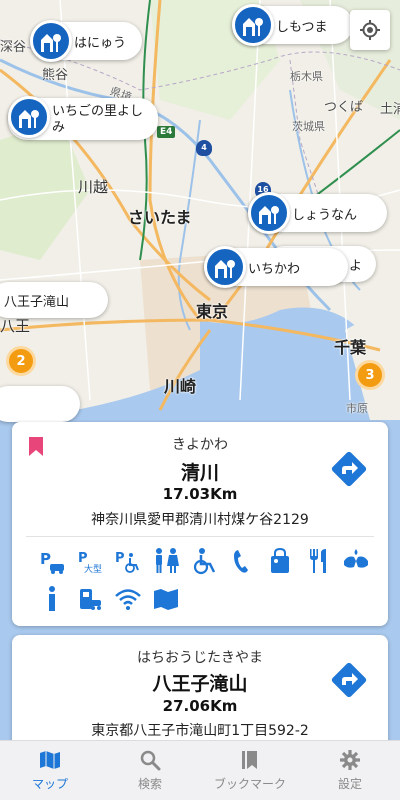 The image size is (400, 800). Describe the element at coordinates (306, 76) in the screenshot. I see `prefecture-label-tochigi: 栃木県` at that location.